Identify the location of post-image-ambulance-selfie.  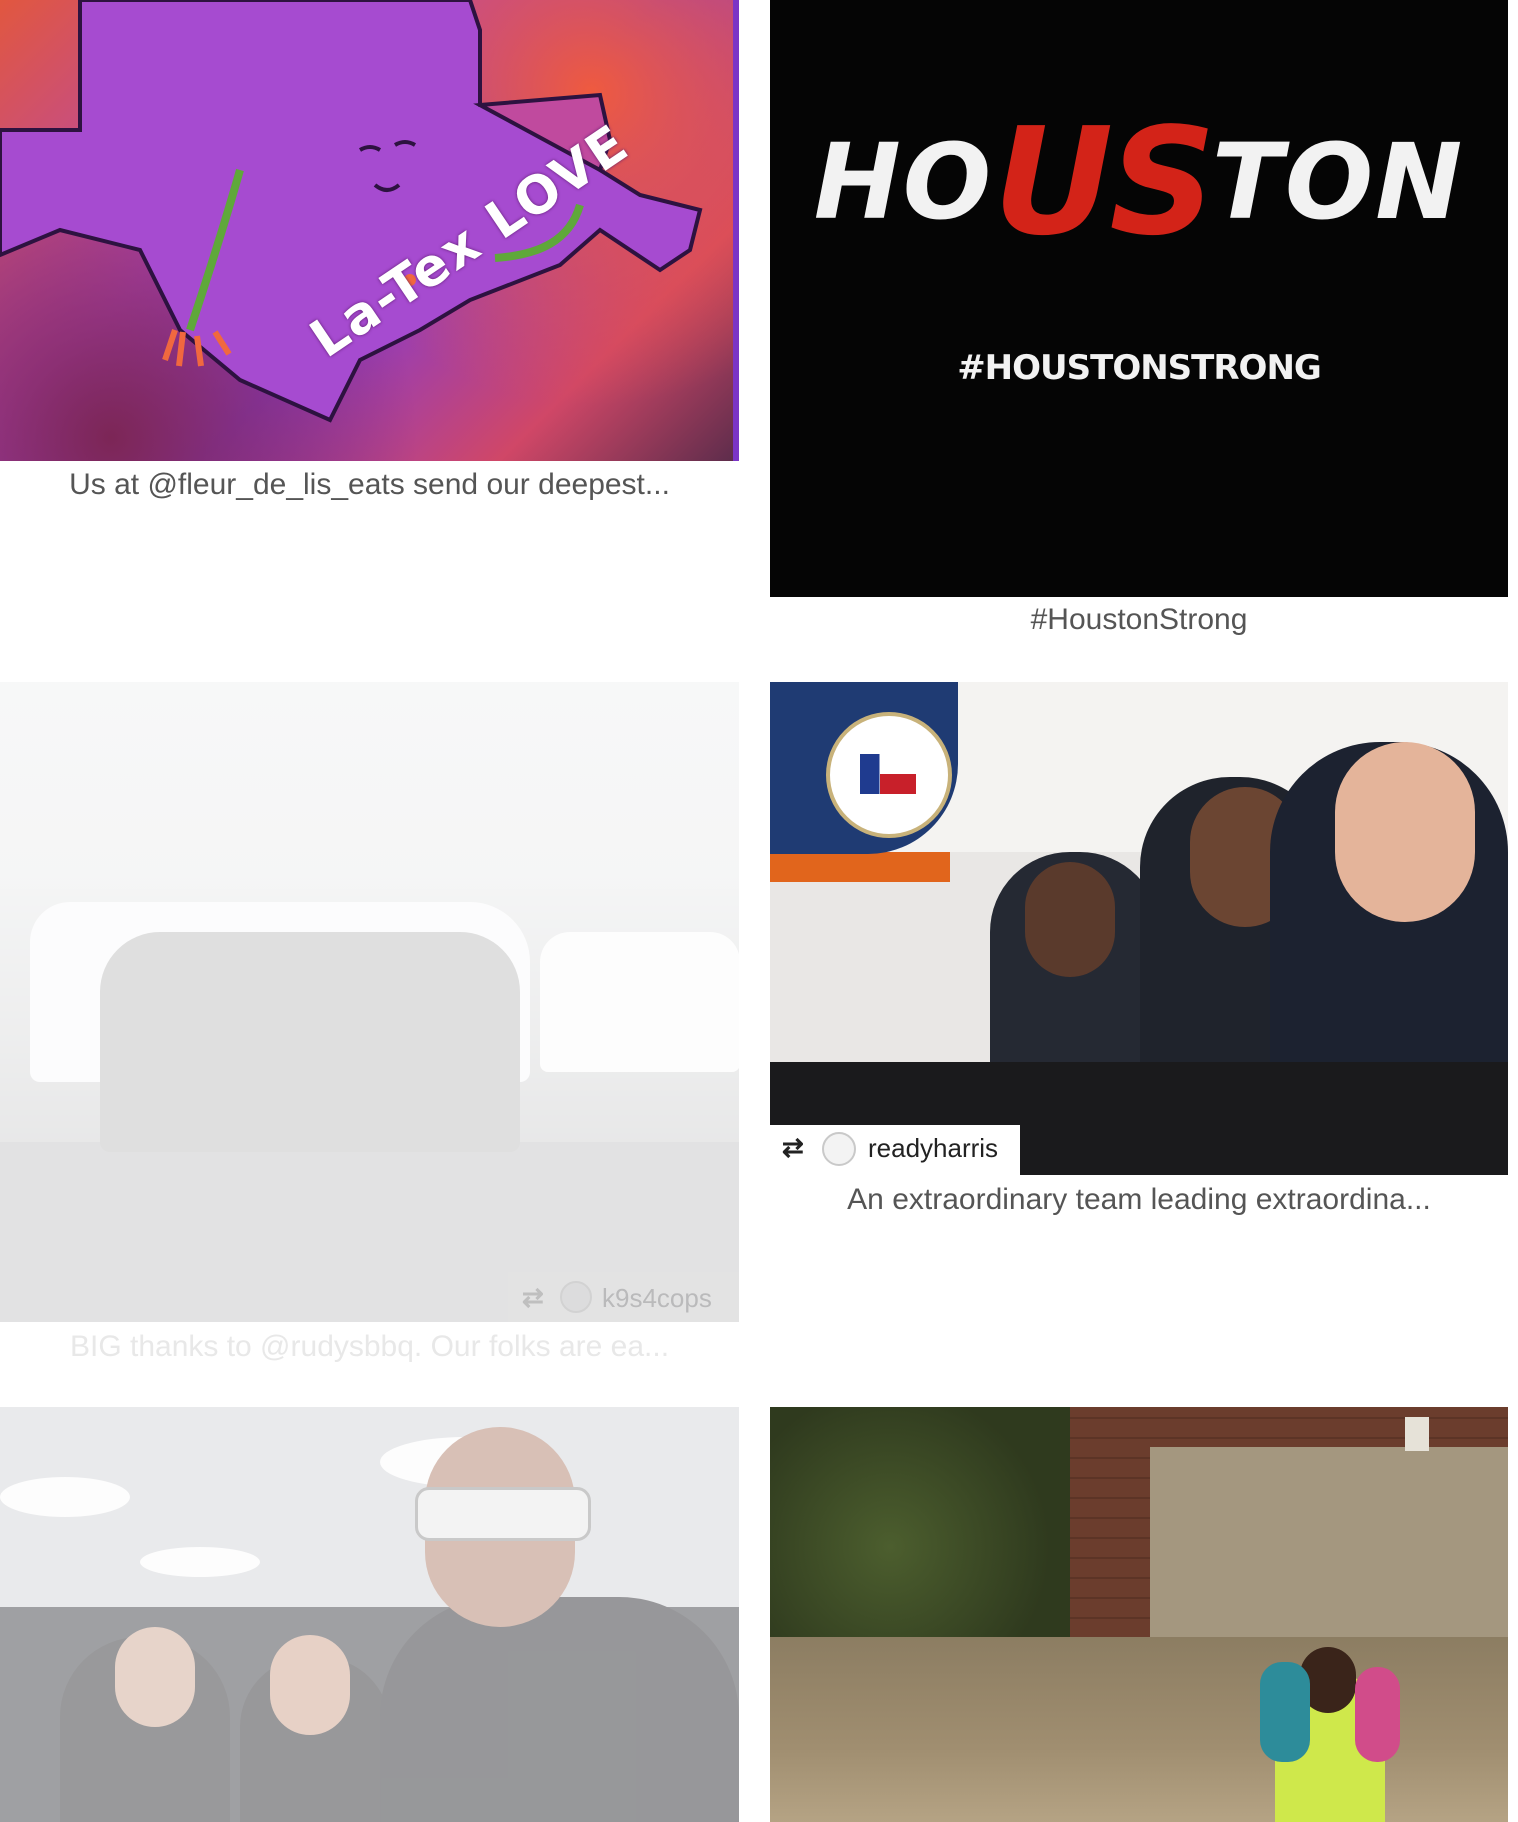
(369, 1614).